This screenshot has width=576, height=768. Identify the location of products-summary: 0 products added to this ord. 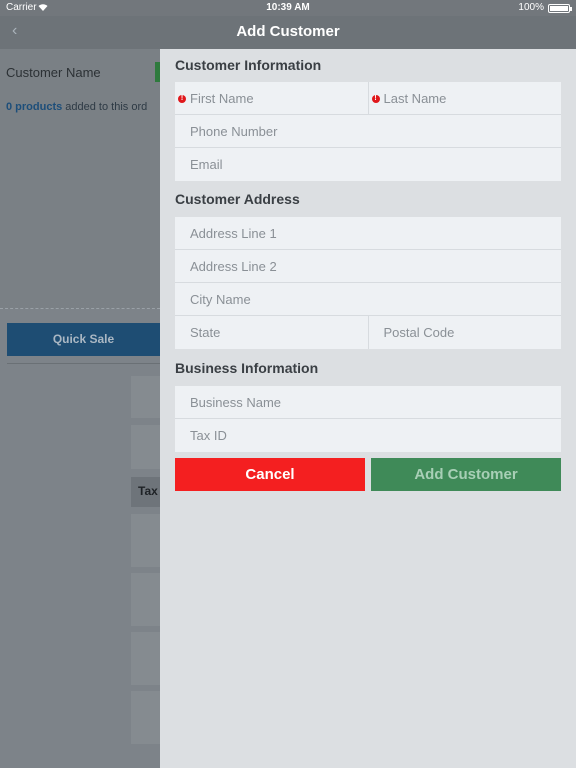
(76, 107).